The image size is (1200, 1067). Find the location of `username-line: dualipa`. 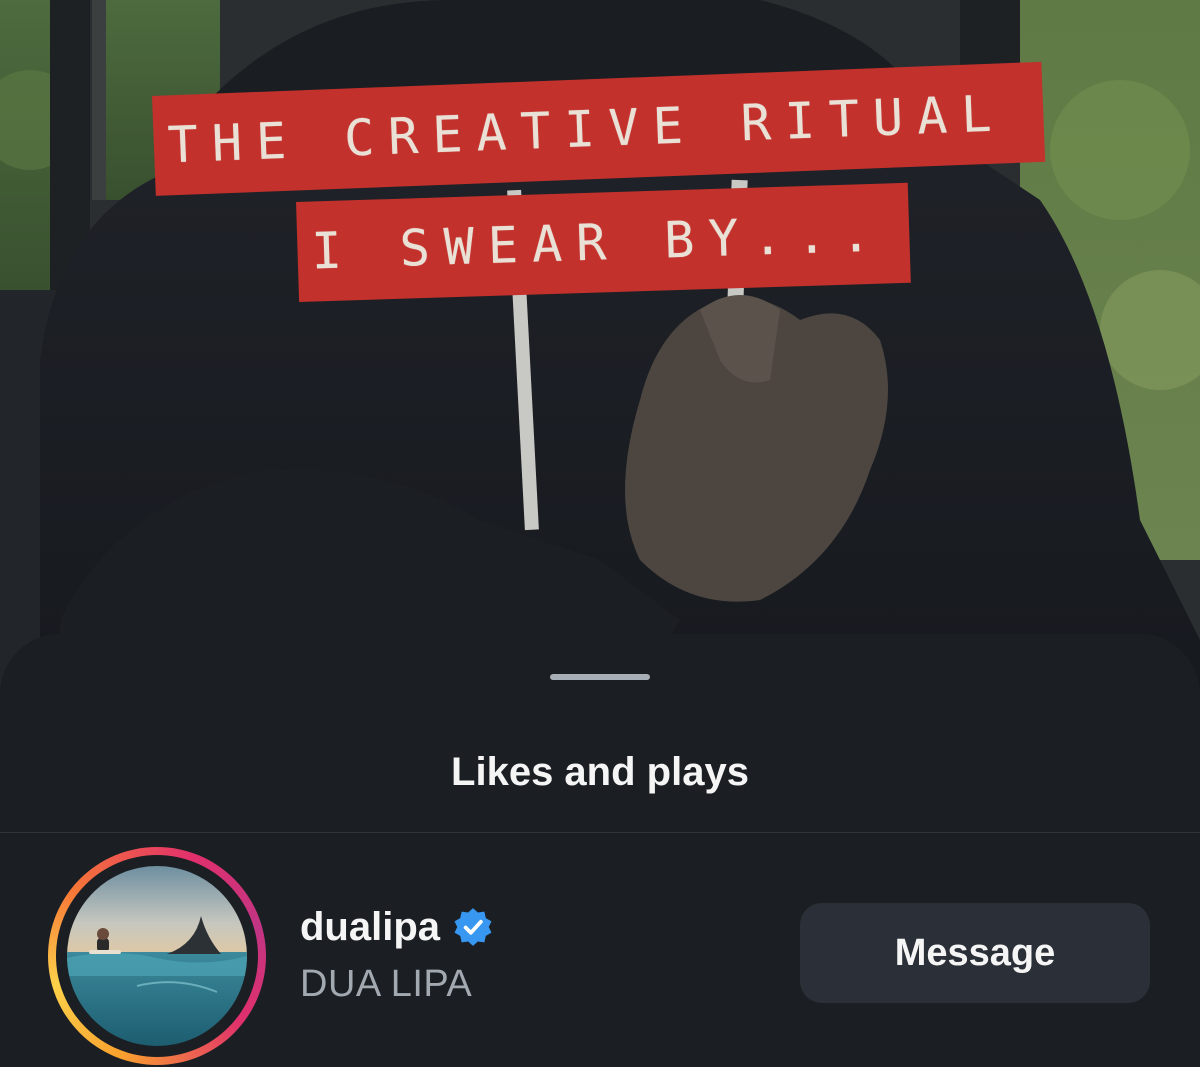

username-line: dualipa is located at coordinates (397, 927).